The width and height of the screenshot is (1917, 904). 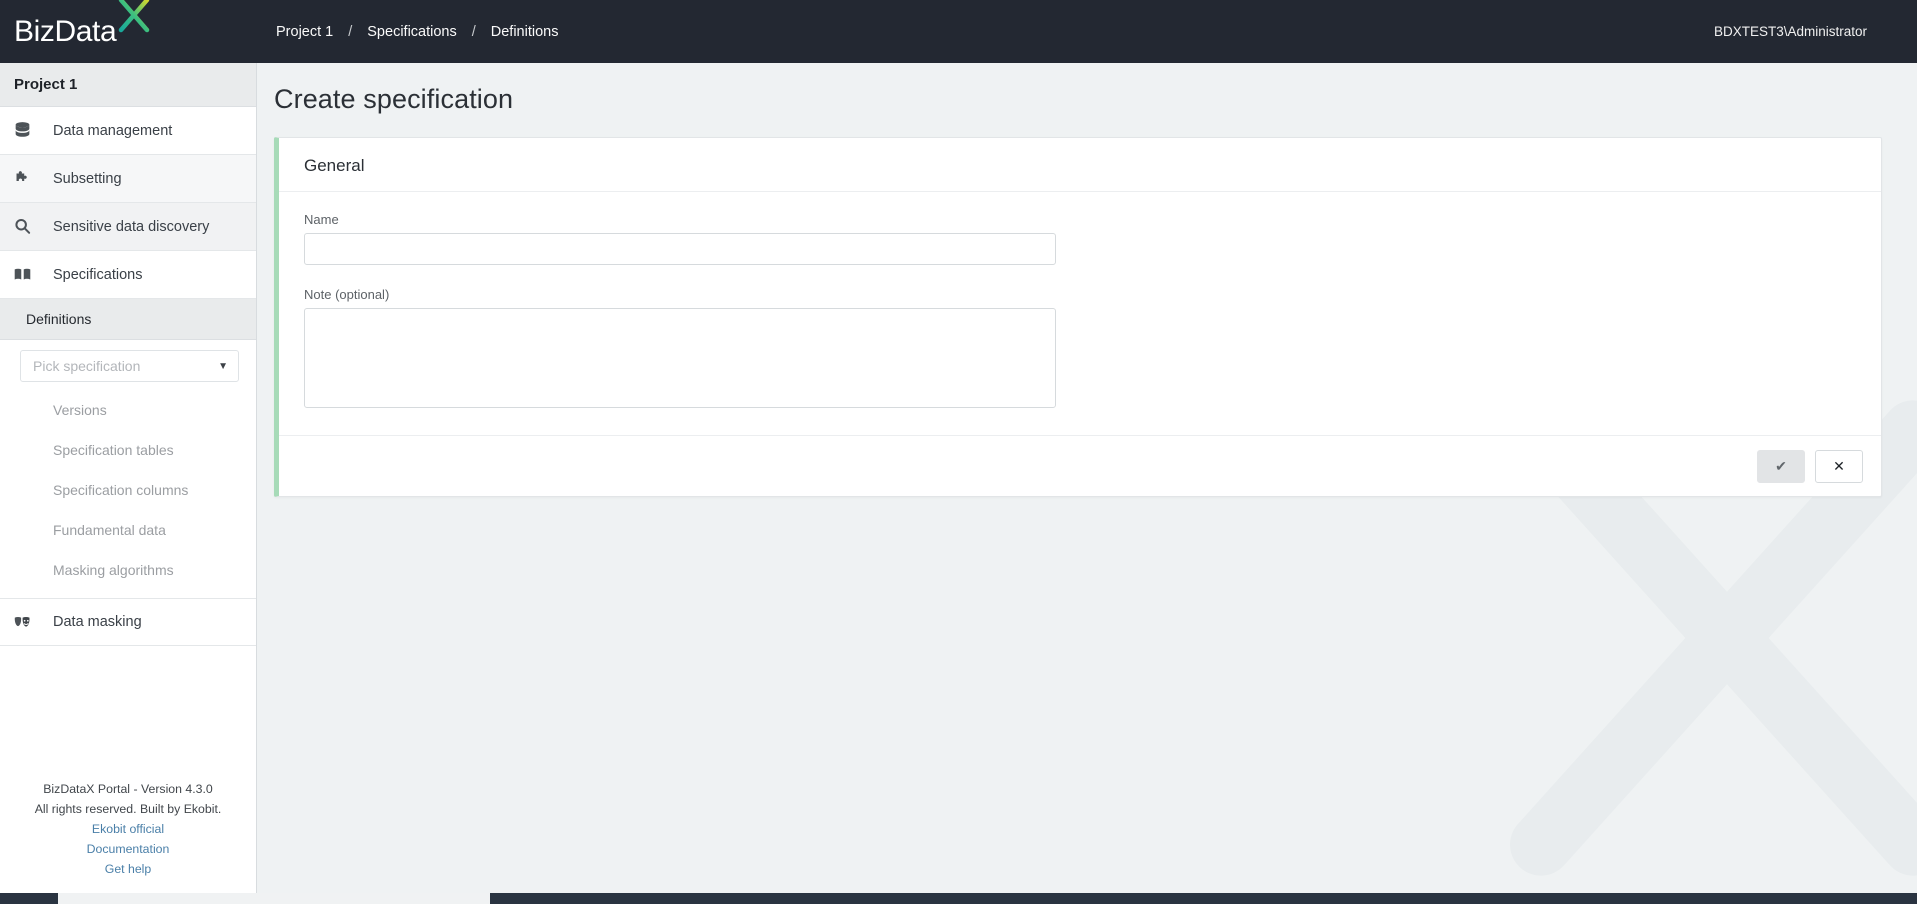 I want to click on sidebar-item-label: Specifications, so click(x=98, y=274).